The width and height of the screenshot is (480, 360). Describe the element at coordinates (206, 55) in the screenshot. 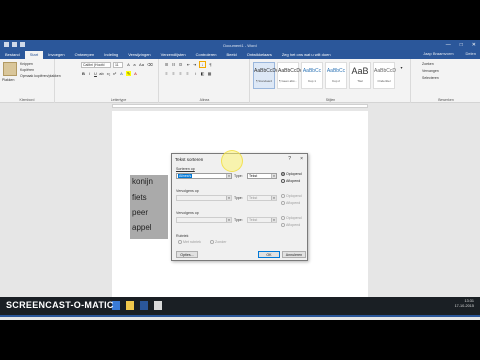

I see `tab-controleren: Controleren` at that location.